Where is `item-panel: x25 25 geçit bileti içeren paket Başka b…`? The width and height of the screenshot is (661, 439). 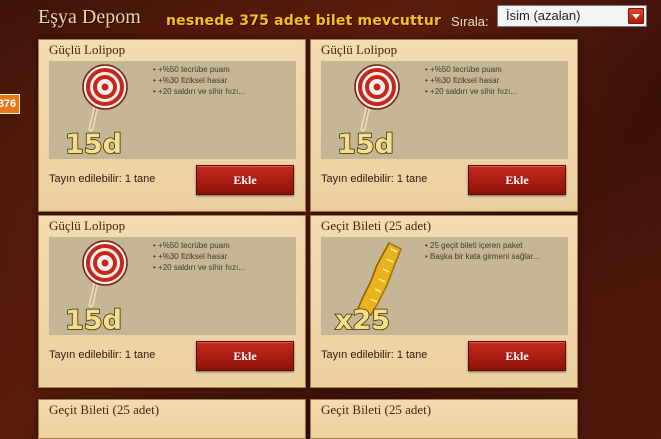
item-panel: x25 25 geçit bileti içeren paket Başka b… is located at coordinates (444, 286).